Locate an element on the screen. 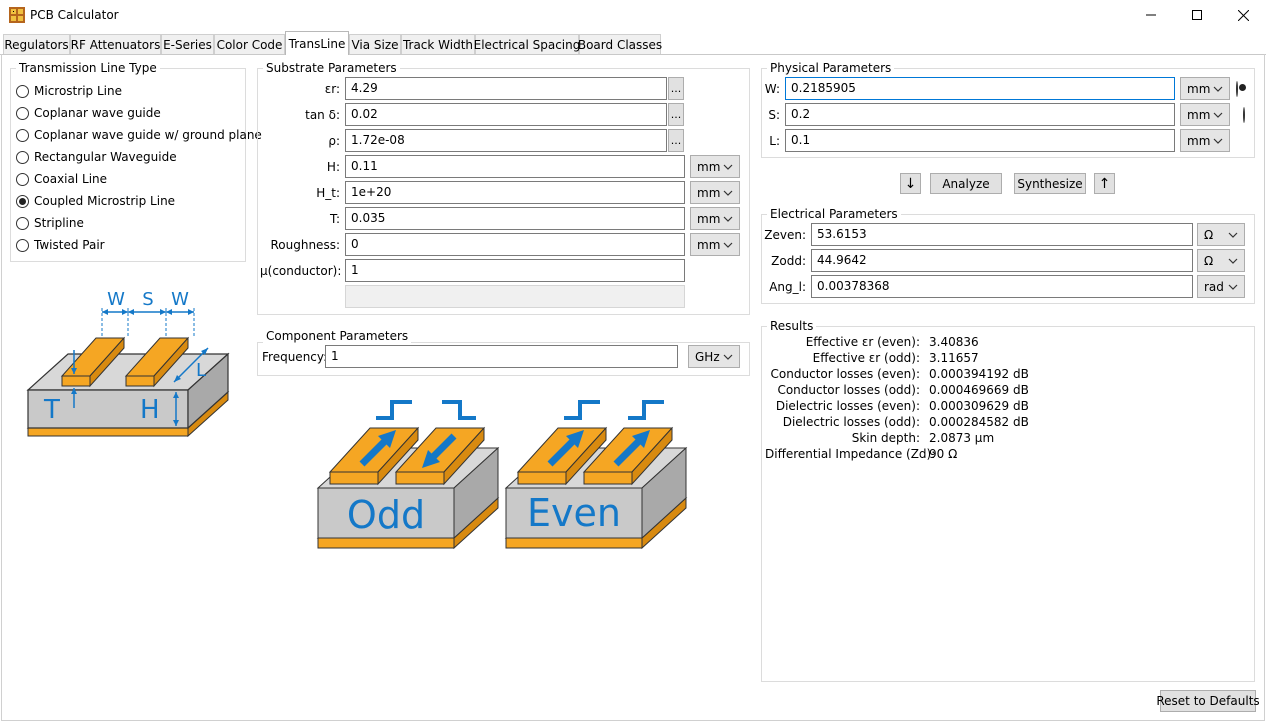 The image size is (1266, 722). w-unit-select: mm is located at coordinates (1205, 88).